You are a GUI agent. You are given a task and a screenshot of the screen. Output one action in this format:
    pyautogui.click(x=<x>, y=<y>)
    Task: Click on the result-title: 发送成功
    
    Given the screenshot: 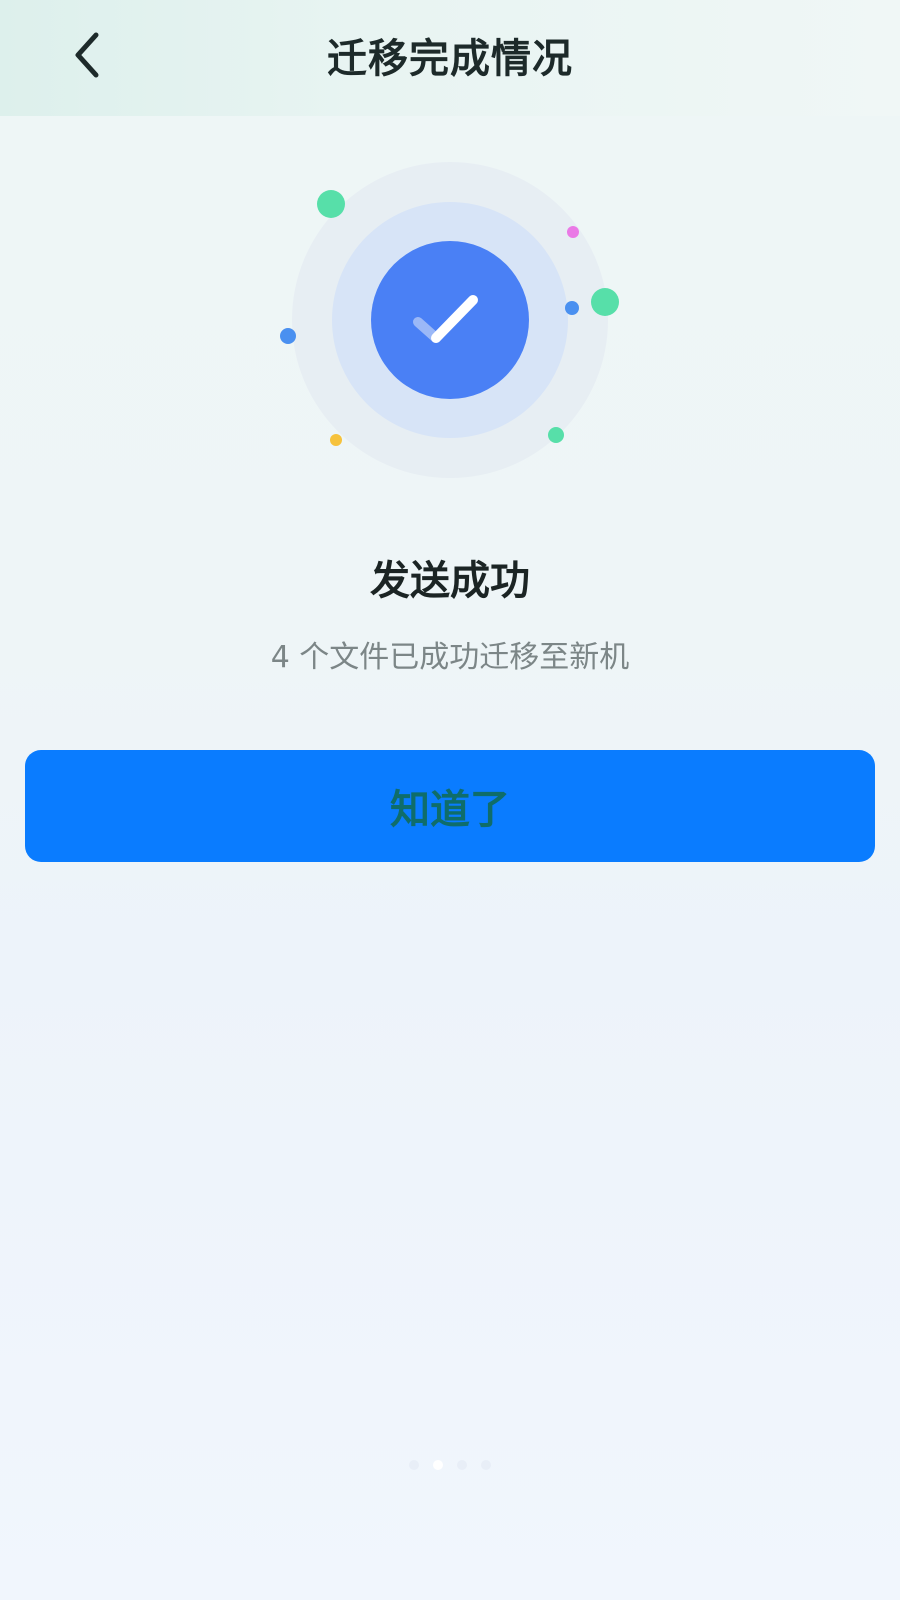 What is the action you would take?
    pyautogui.click(x=450, y=581)
    